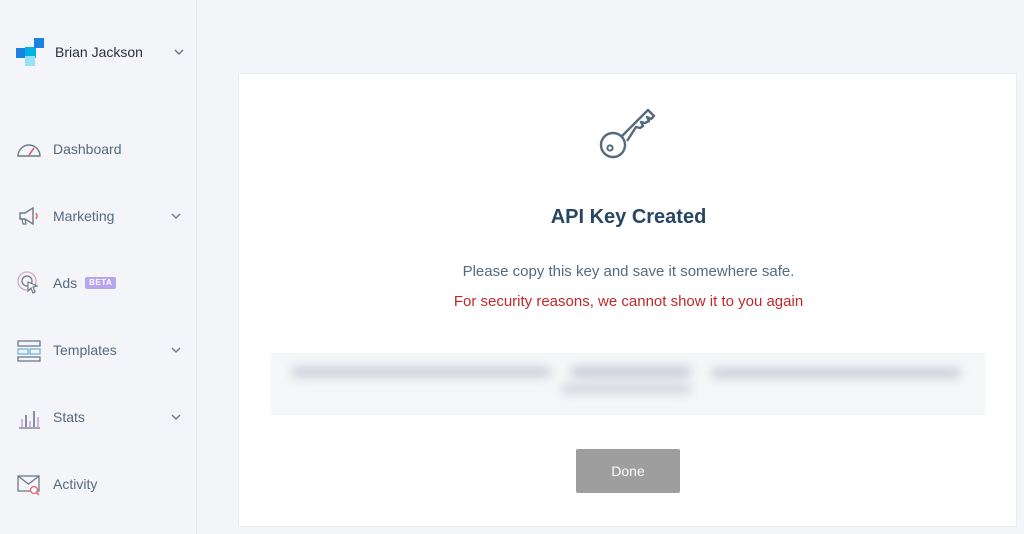  What do you see at coordinates (628, 384) in the screenshot?
I see `api-key-value-redacted` at bounding box center [628, 384].